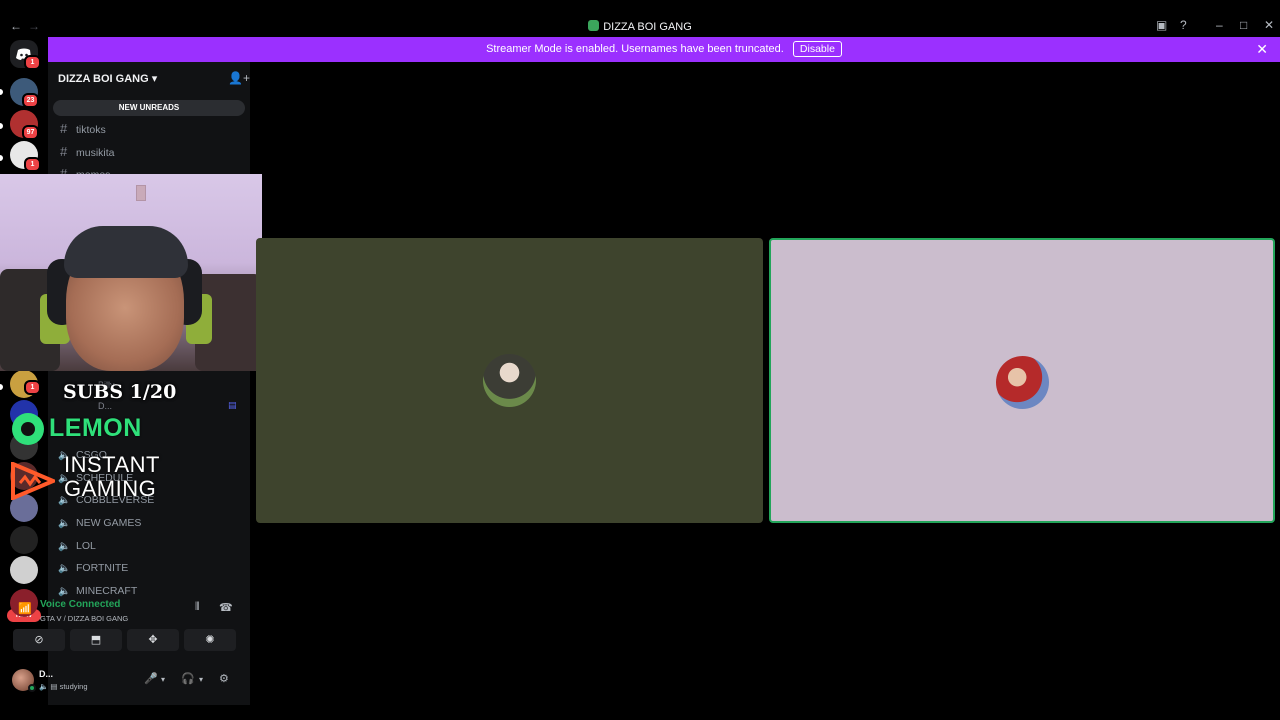 The width and height of the screenshot is (1280, 720). I want to click on voice-channel-fortnite: 🔈 FORTNITE, so click(93, 568).